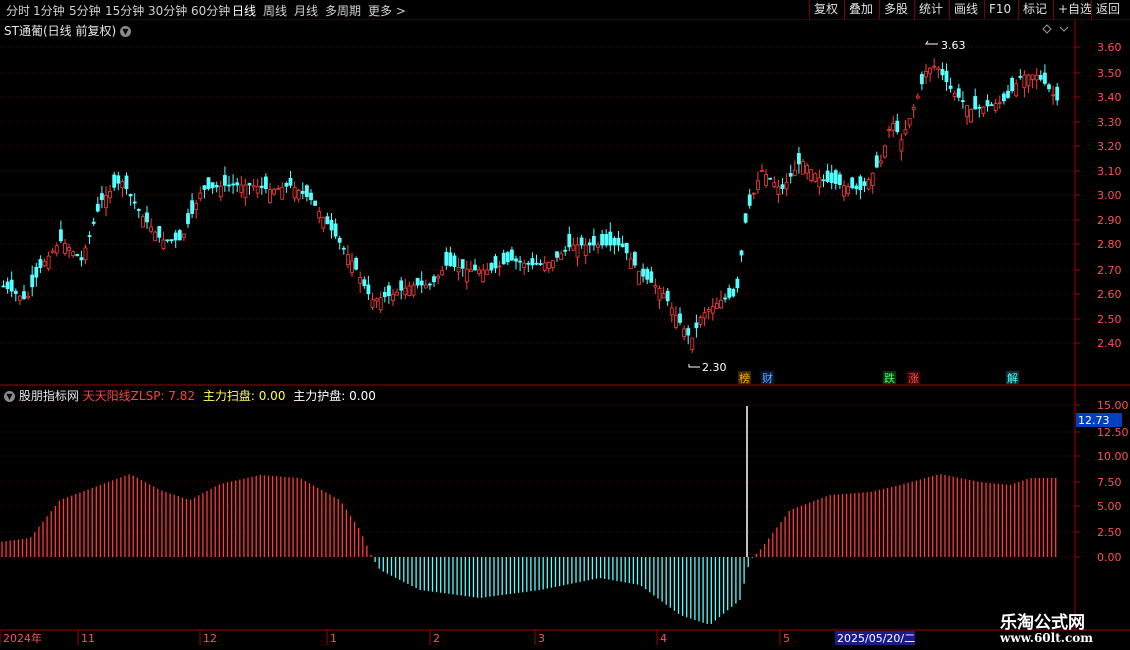 The image size is (1130, 650). Describe the element at coordinates (889, 378) in the screenshot. I see `event-tag-die: 跌` at that location.